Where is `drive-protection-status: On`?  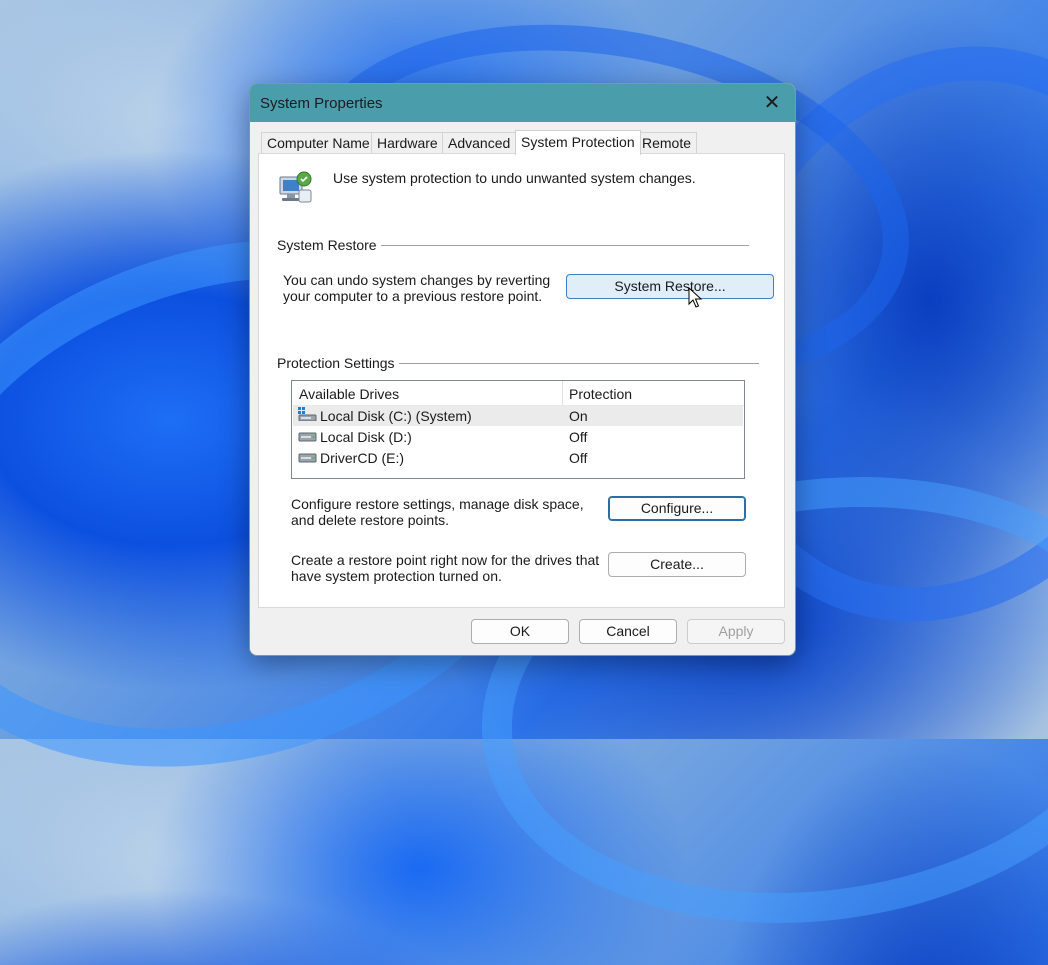 drive-protection-status: On is located at coordinates (578, 416).